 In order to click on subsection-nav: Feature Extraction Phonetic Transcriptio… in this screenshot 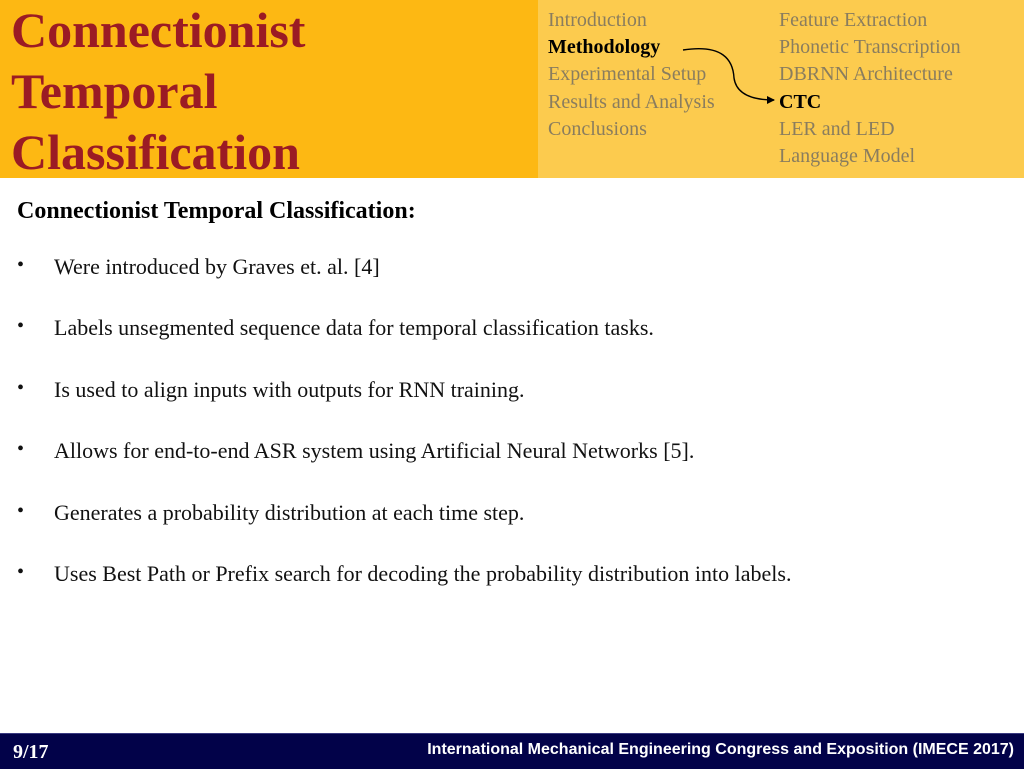, I will do `click(870, 88)`.